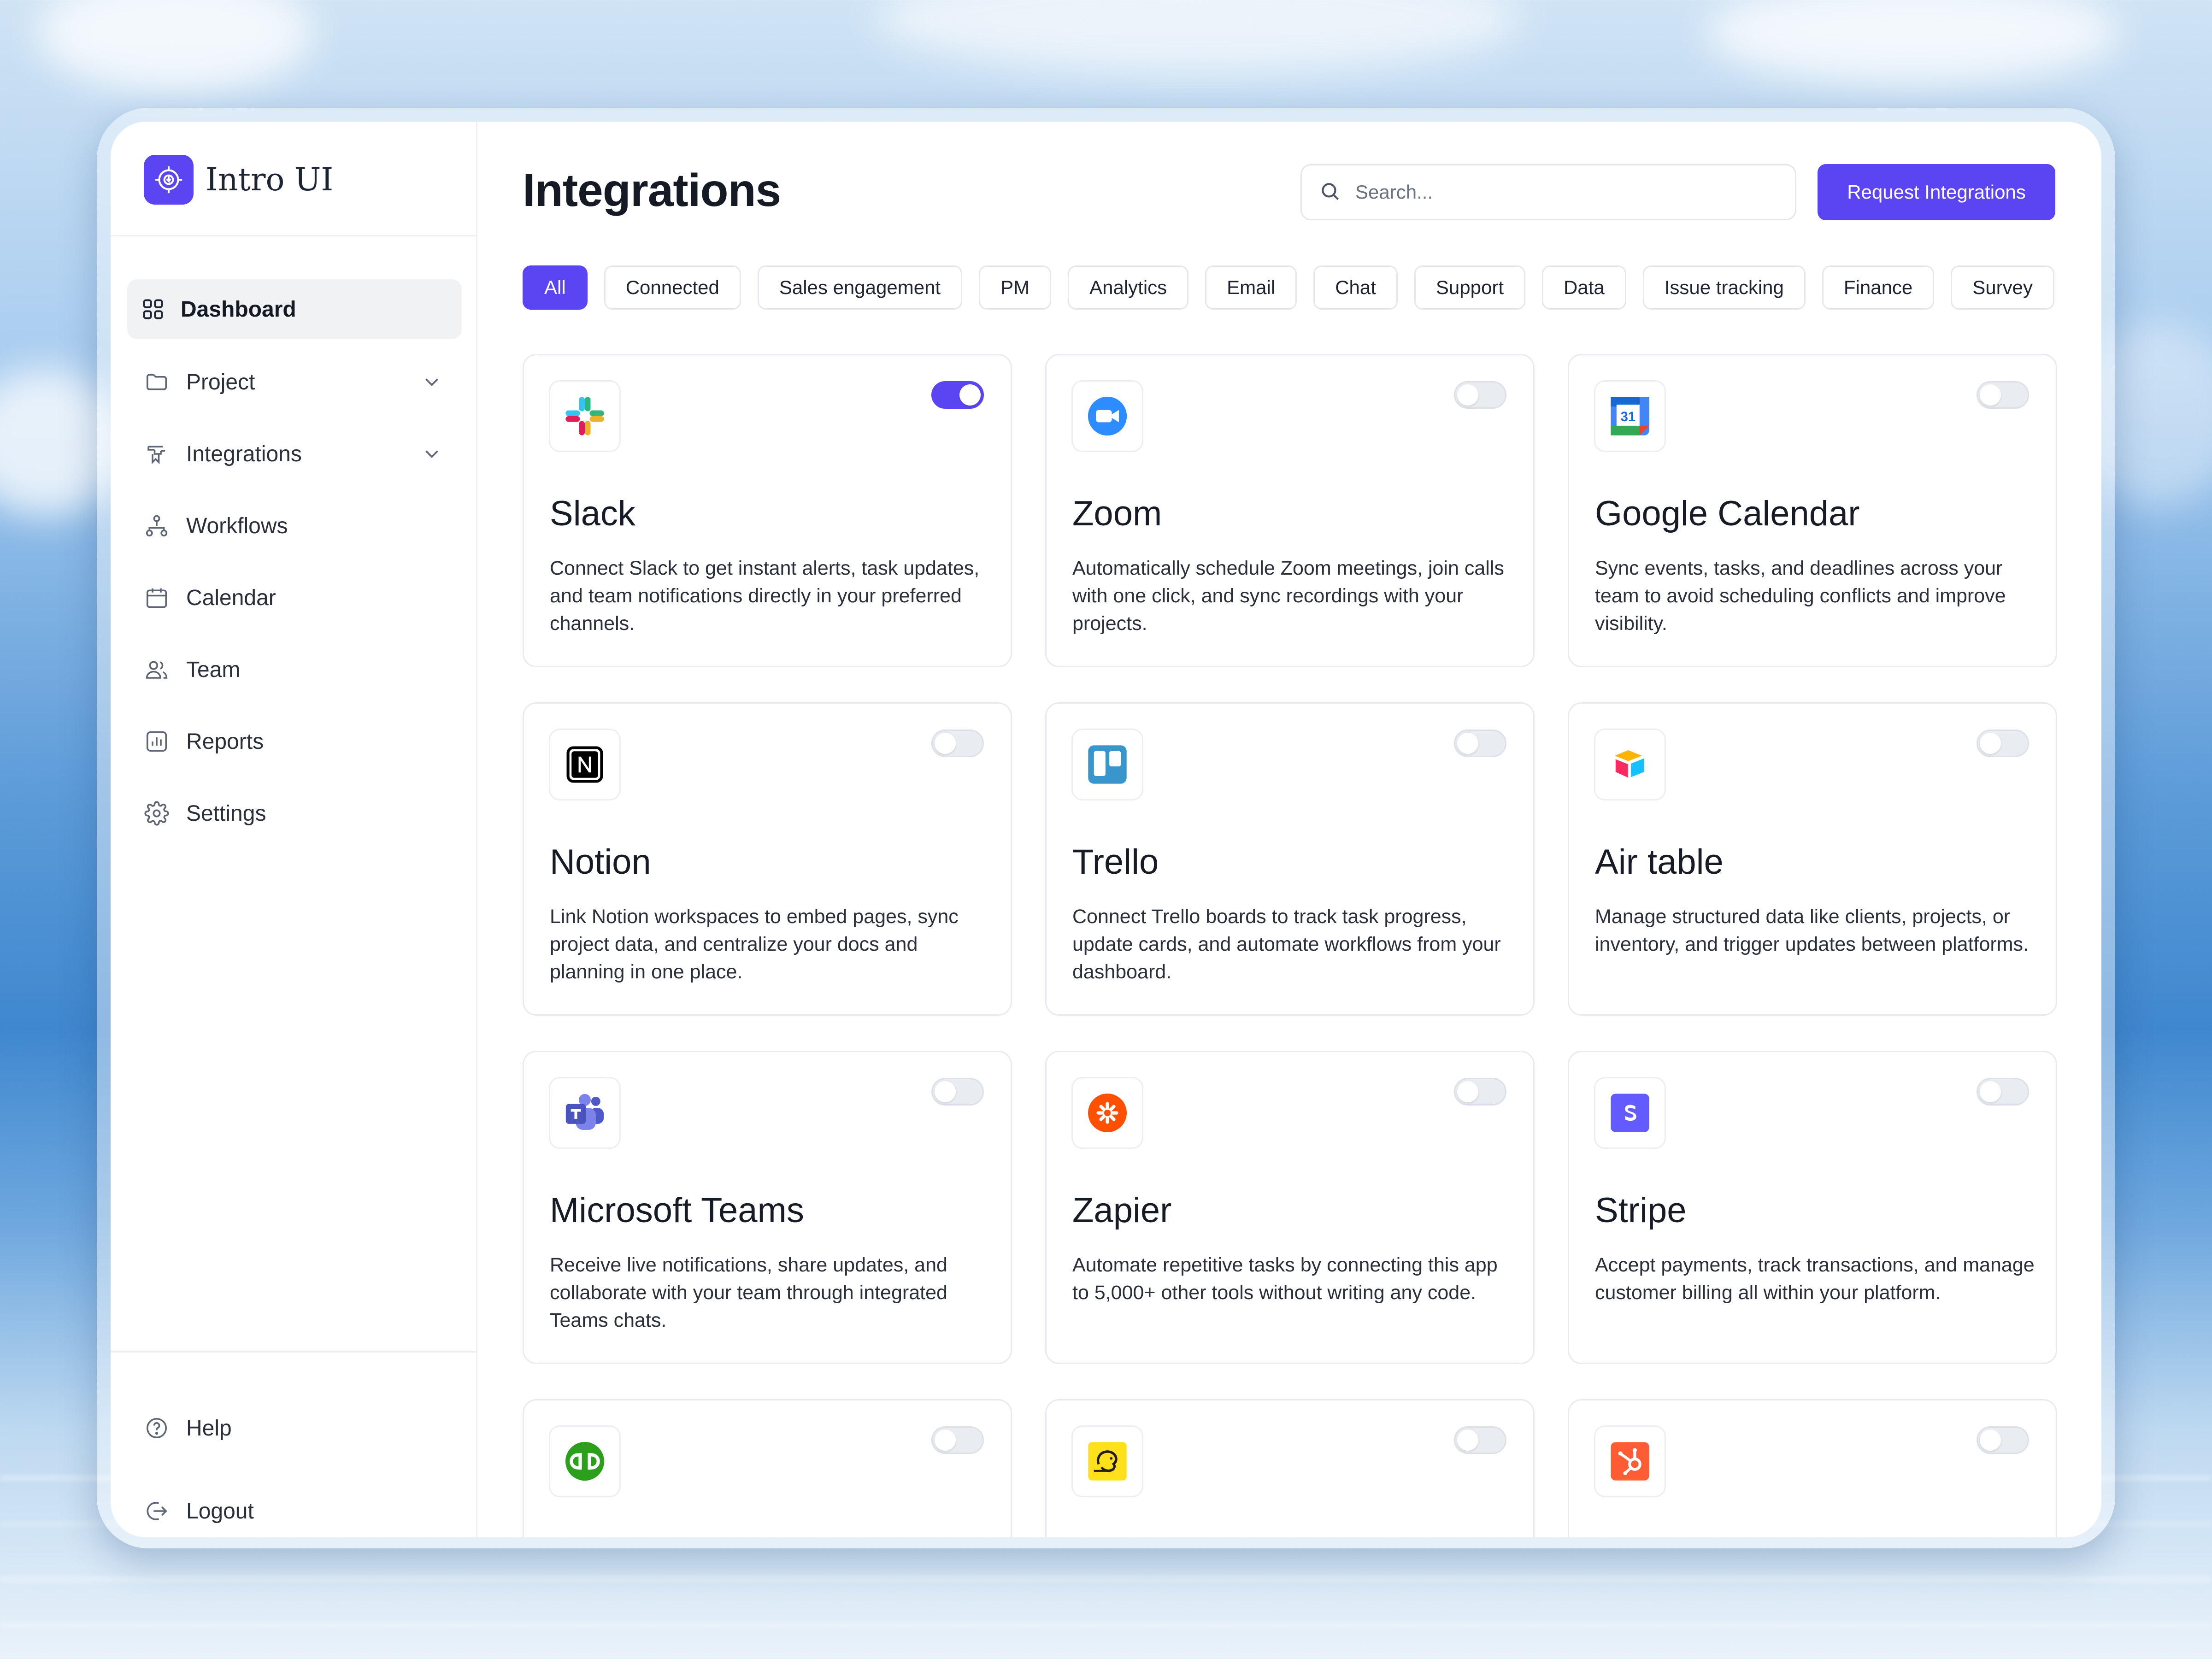  What do you see at coordinates (585, 1461) in the screenshot?
I see `quickbooks-logo-icon` at bounding box center [585, 1461].